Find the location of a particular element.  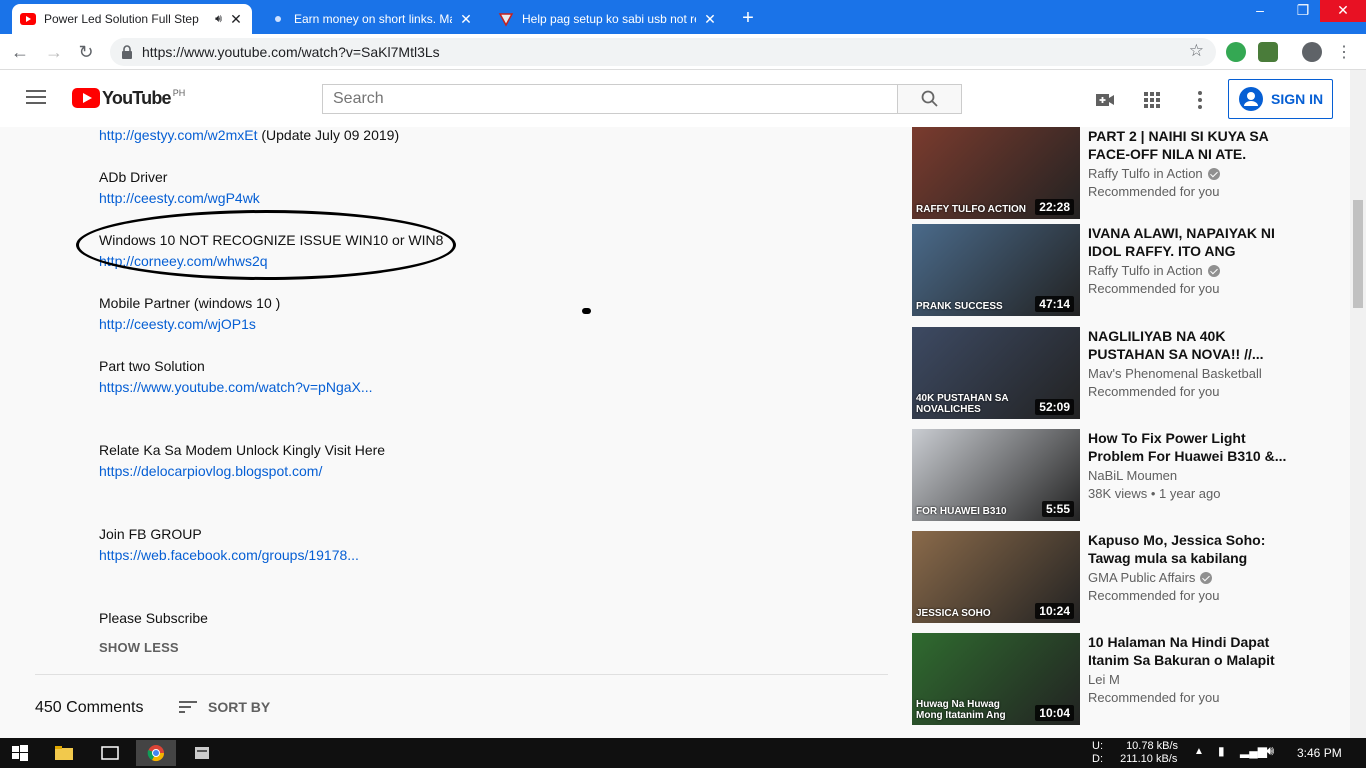

video-thumbnail: 40K PUSTAHAN SA NOVALICHES 52:09 is located at coordinates (996, 373).